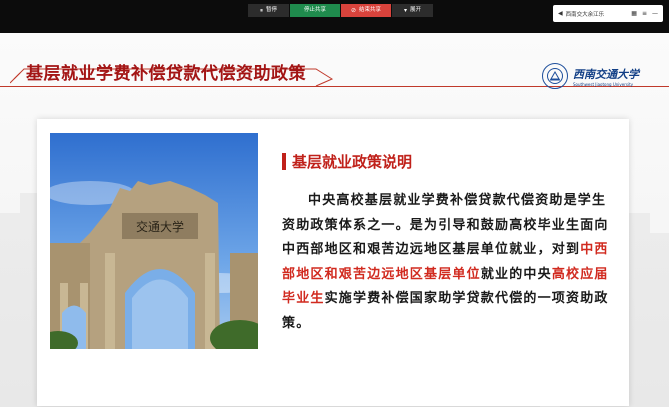 The image size is (669, 407). I want to click on stop-icon: ⊘, so click(353, 10).